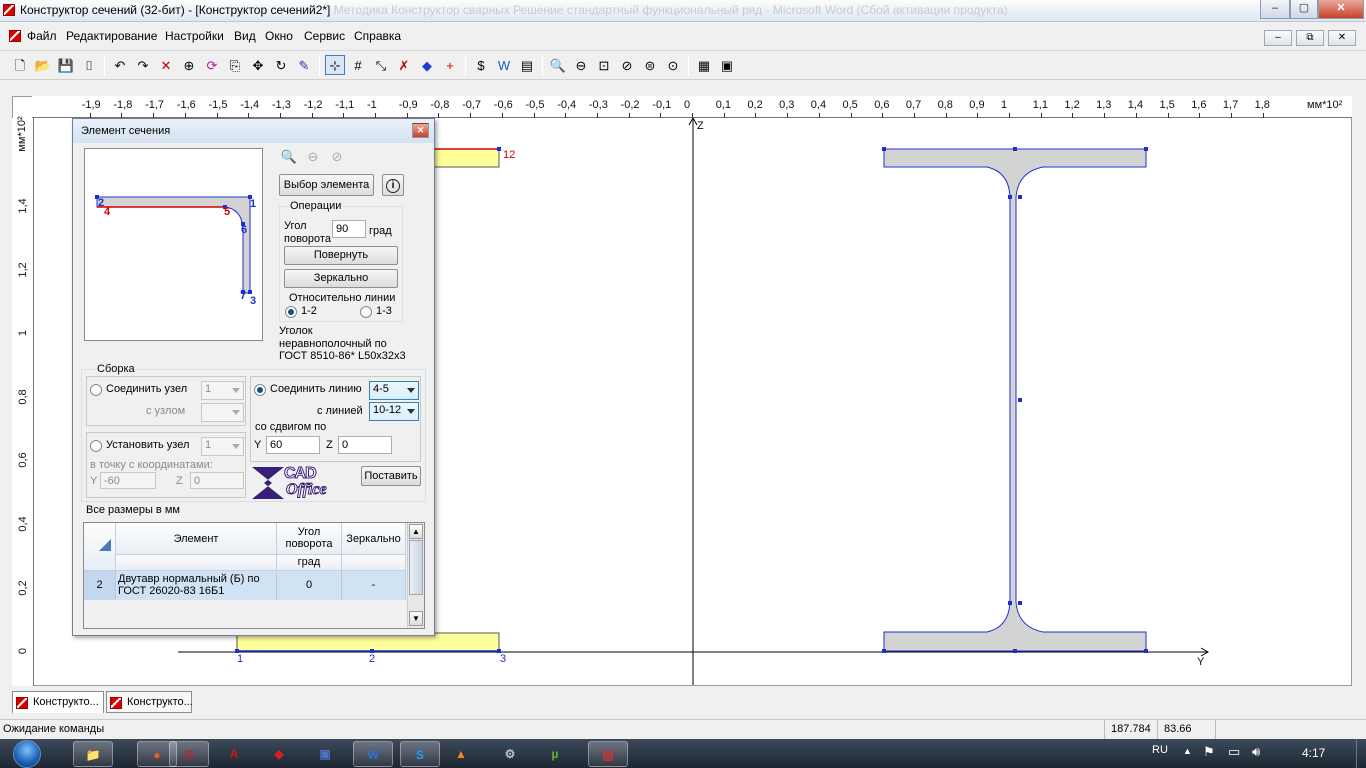 The height and width of the screenshot is (768, 1366). What do you see at coordinates (196, 539) in the screenshot?
I see `column-header-element: Элемент` at bounding box center [196, 539].